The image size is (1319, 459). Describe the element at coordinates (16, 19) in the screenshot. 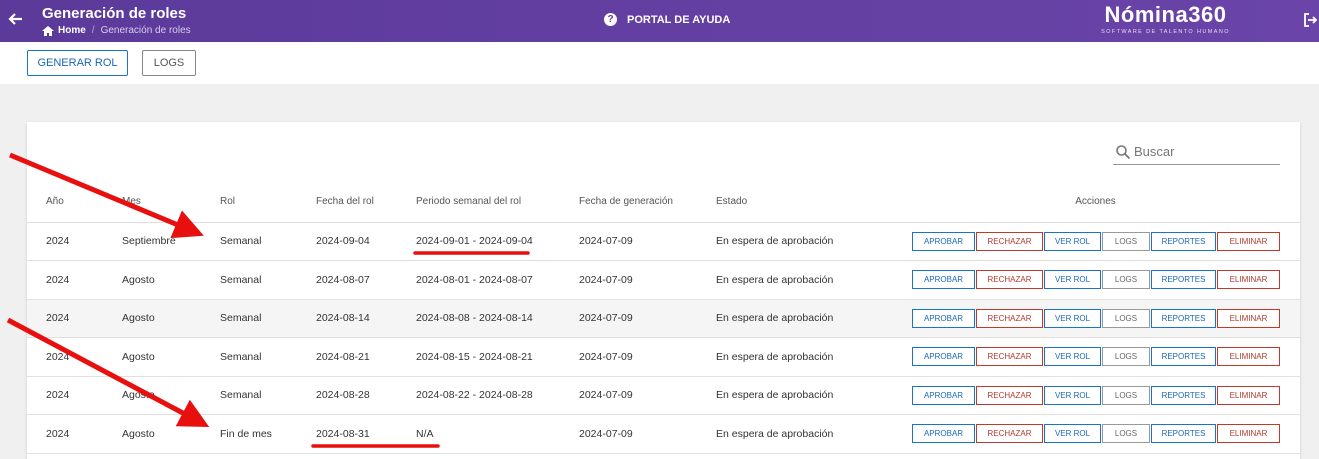

I see `back-arrow-icon` at that location.